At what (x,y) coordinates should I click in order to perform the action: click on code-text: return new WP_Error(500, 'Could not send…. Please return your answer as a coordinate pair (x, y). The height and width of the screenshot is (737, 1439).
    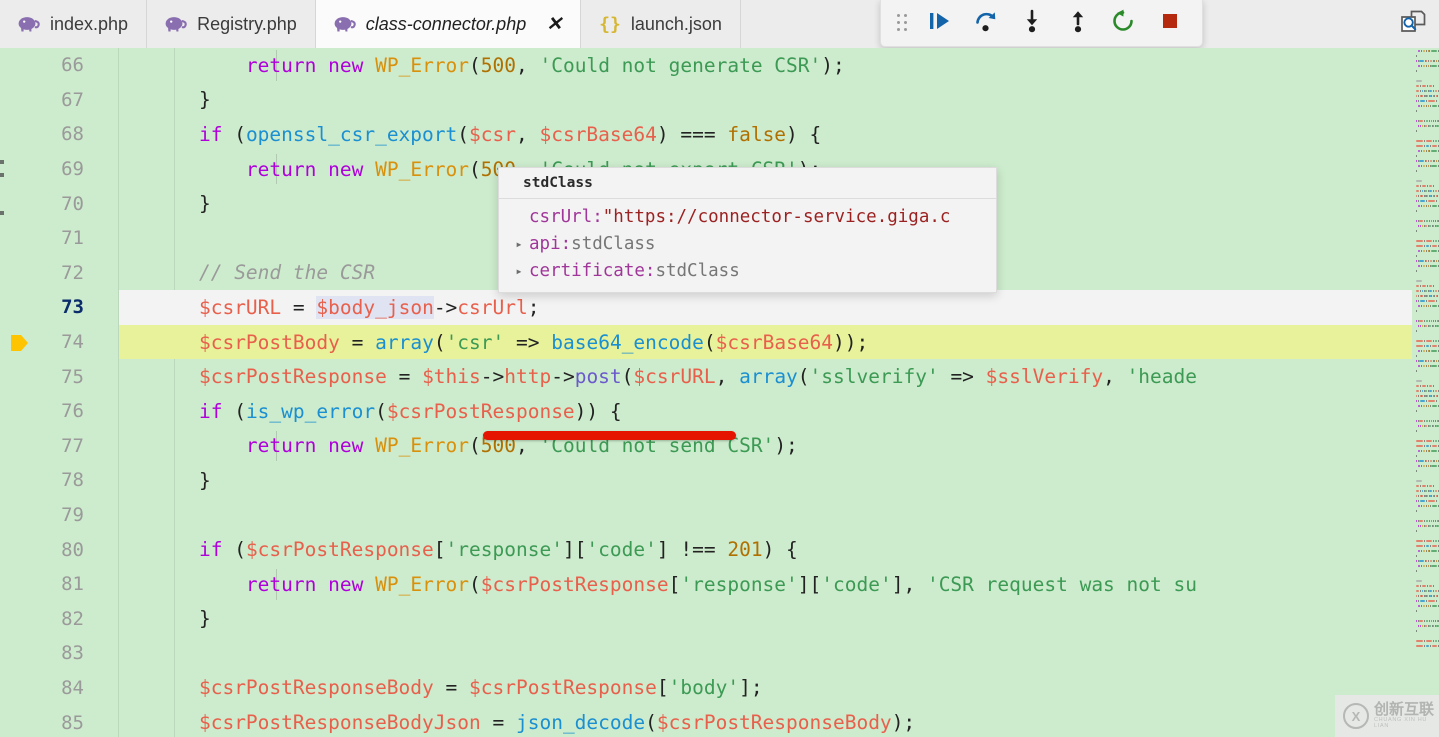
    Looking at the image, I should click on (782, 445).